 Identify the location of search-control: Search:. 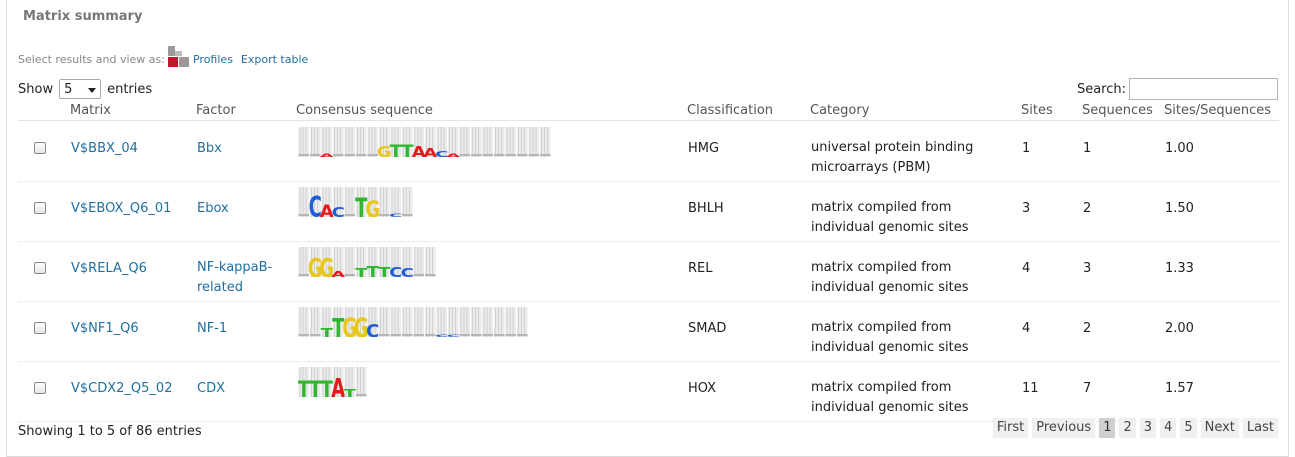
(1177, 89).